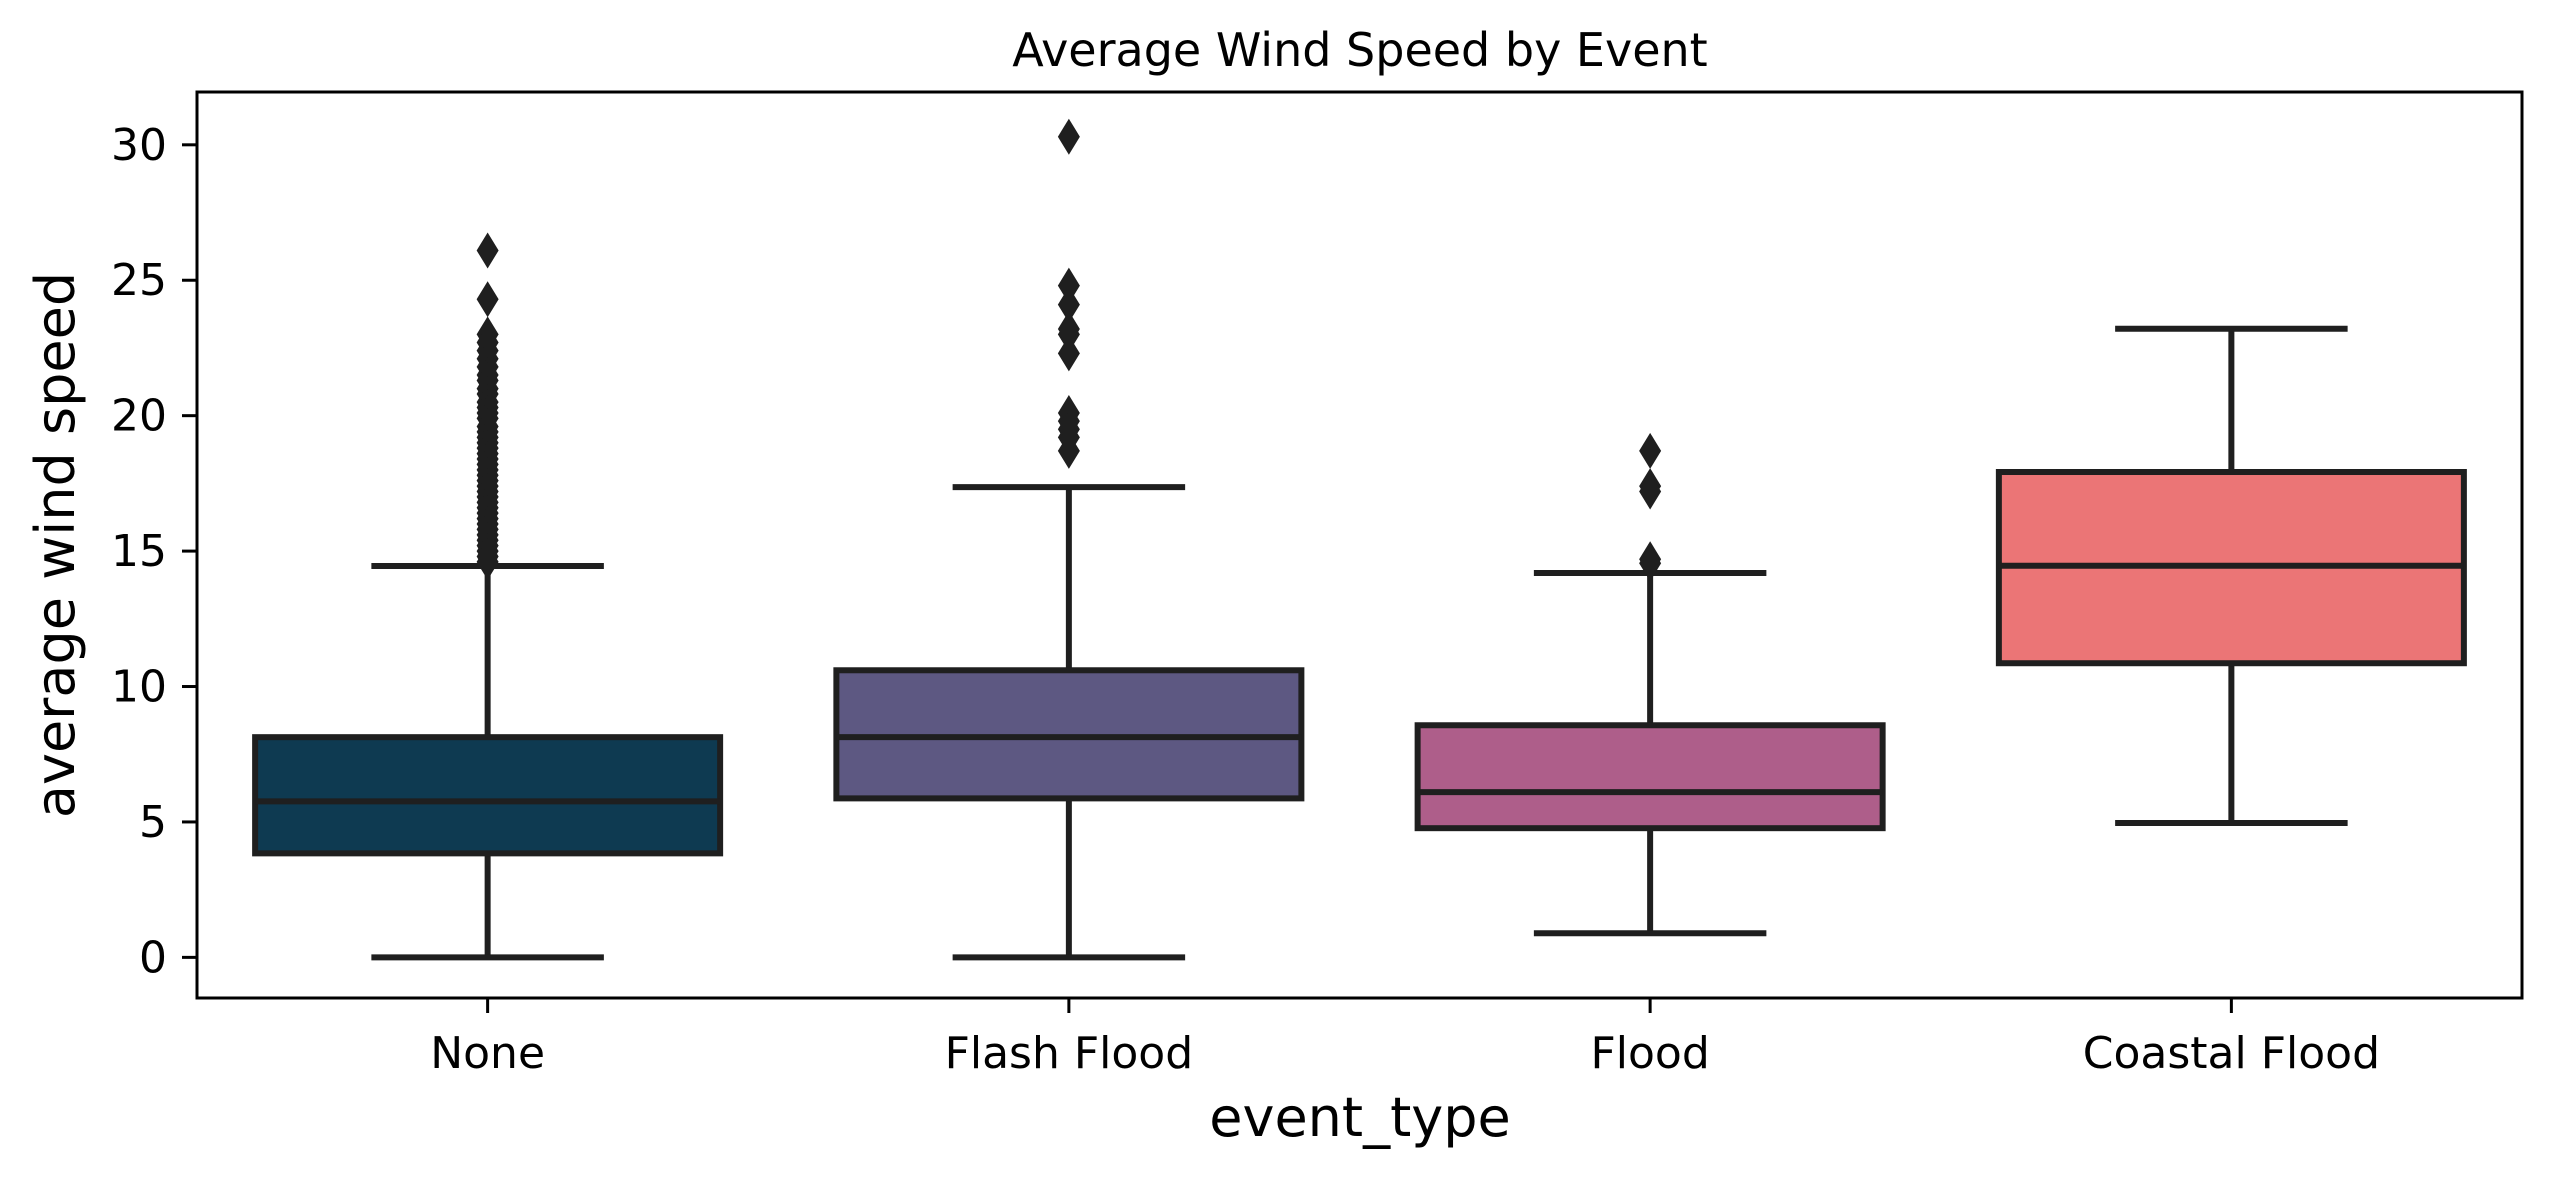  I want to click on y-tick-label: 5, so click(153, 822).